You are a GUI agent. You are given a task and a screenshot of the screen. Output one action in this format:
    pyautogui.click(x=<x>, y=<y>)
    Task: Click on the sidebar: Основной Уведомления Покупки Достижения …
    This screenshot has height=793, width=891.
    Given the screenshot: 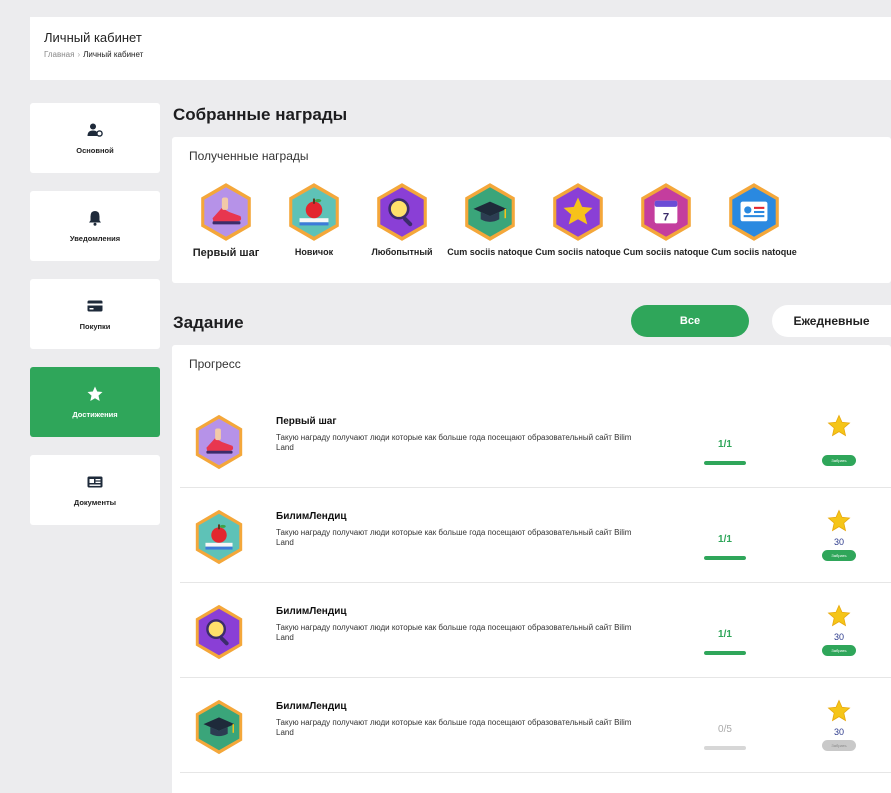 What is the action you would take?
    pyautogui.click(x=95, y=323)
    